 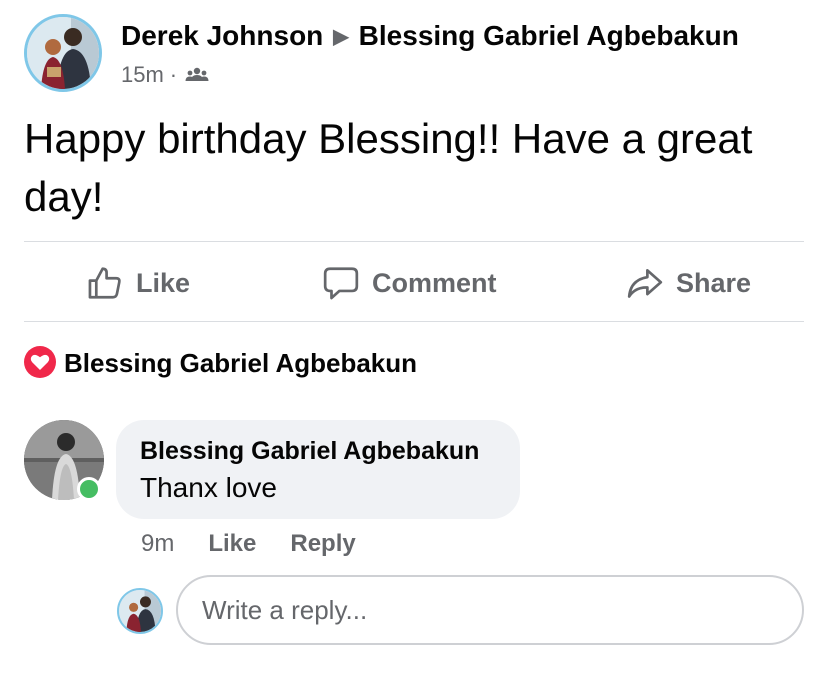 I want to click on like-label: Like, so click(x=163, y=282).